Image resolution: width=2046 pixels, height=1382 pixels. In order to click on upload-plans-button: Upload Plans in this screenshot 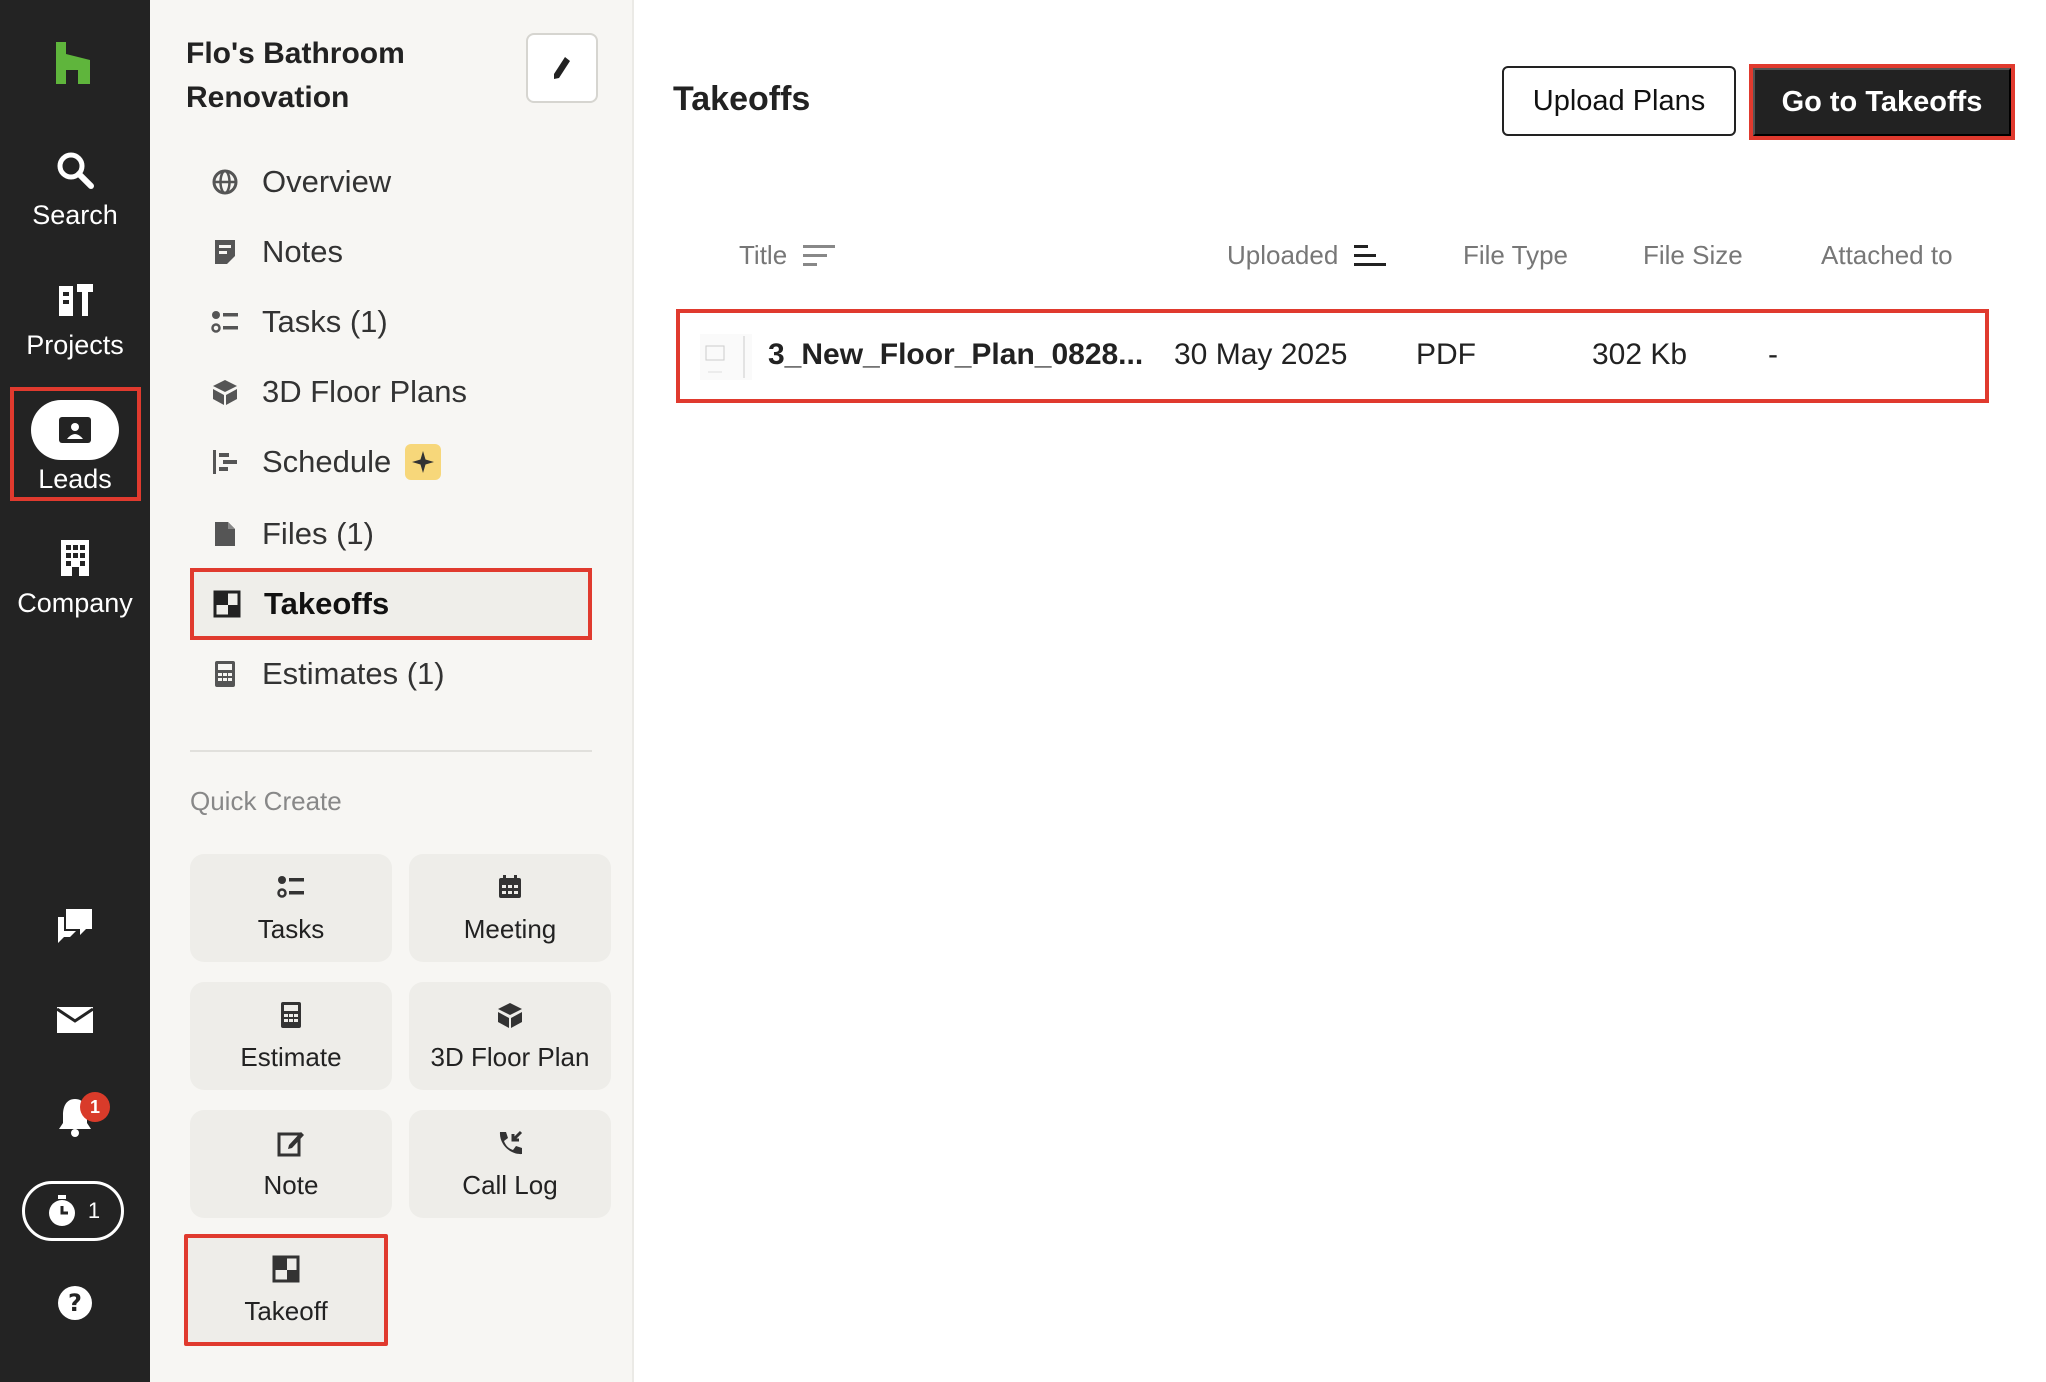, I will do `click(1619, 101)`.